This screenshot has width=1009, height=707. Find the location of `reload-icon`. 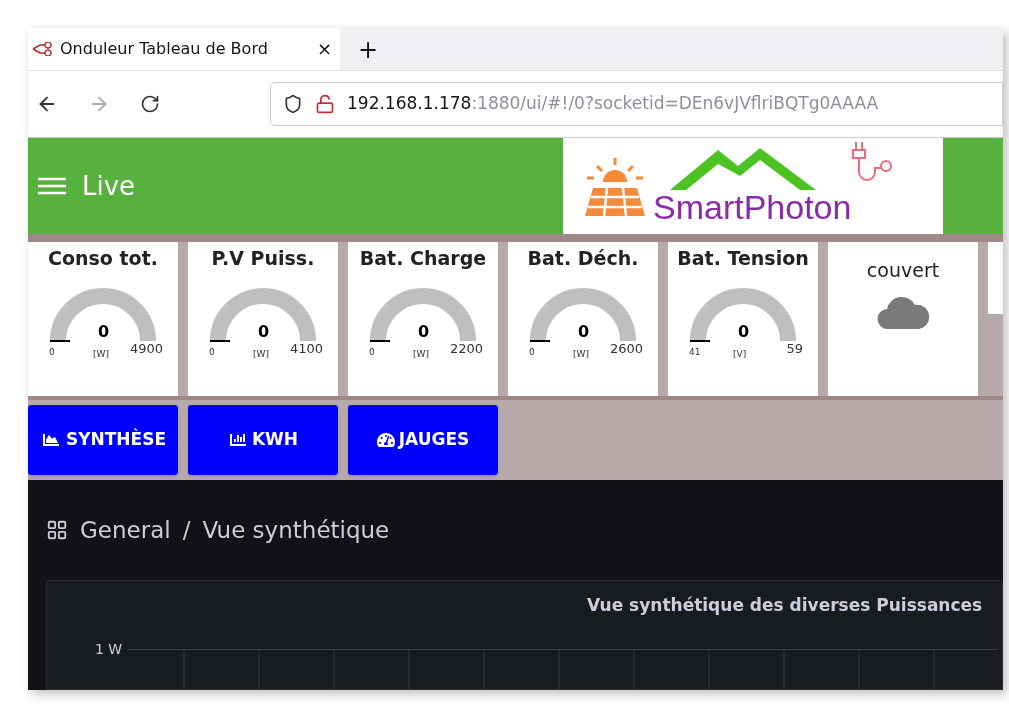

reload-icon is located at coordinates (150, 104).